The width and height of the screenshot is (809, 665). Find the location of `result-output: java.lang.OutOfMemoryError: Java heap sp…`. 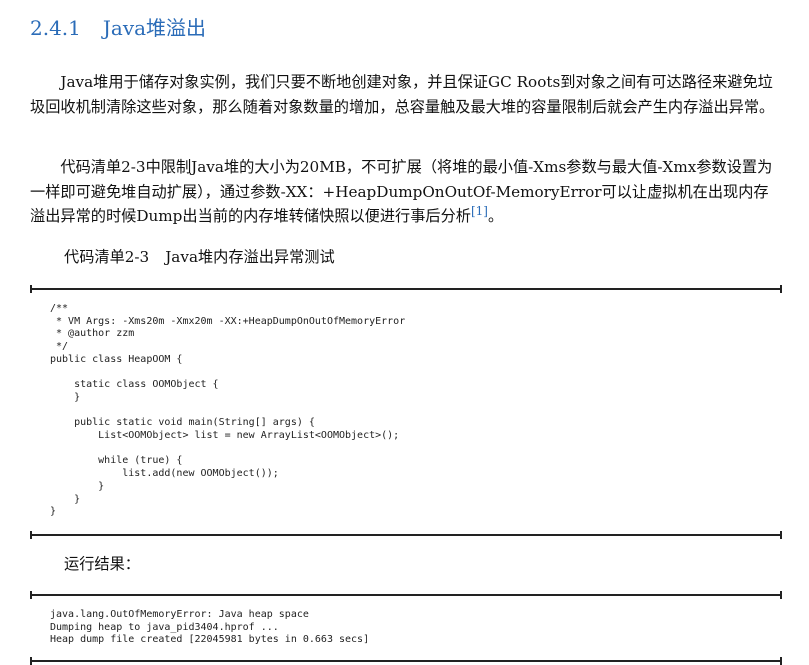

result-output: java.lang.OutOfMemoryError: Java heap sp… is located at coordinates (209, 628).